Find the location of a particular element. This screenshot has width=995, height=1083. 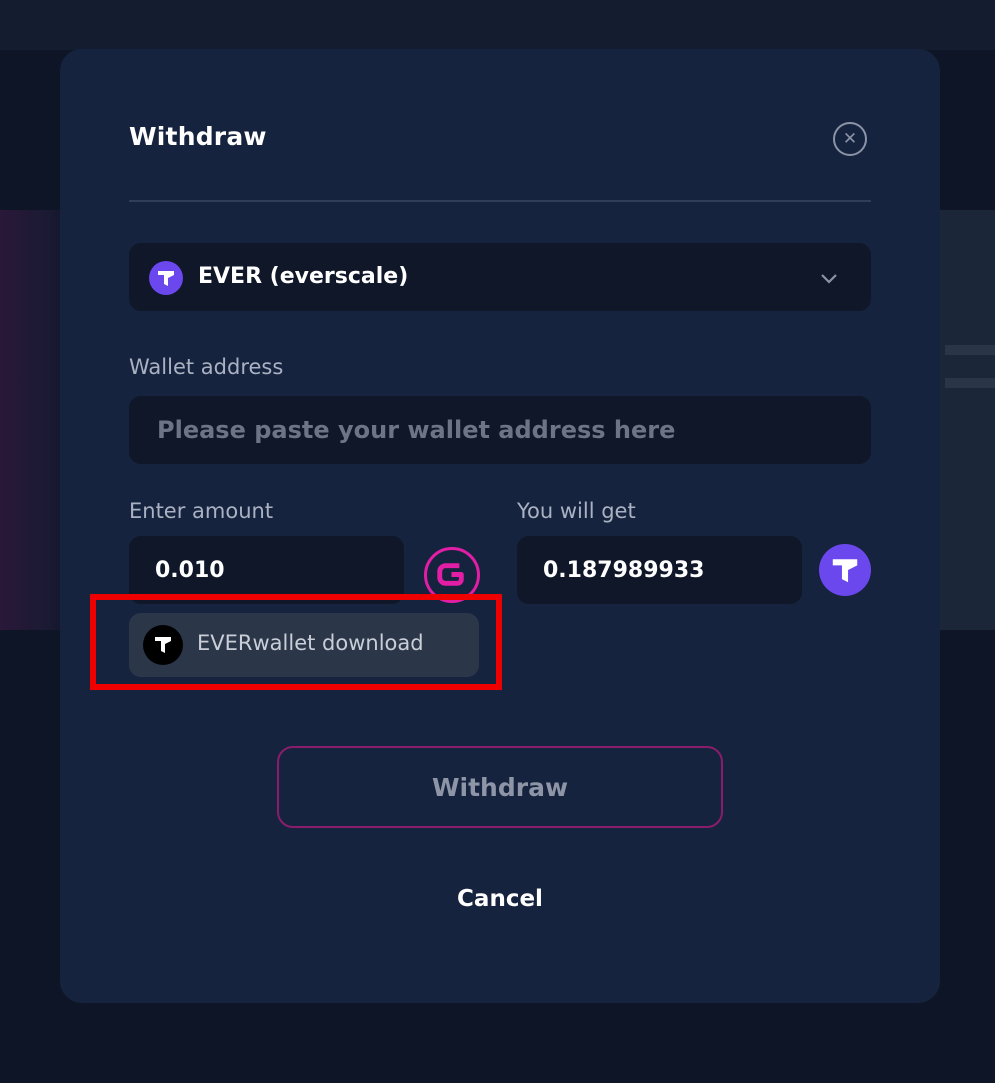

modal-title: Withdraw is located at coordinates (198, 136).